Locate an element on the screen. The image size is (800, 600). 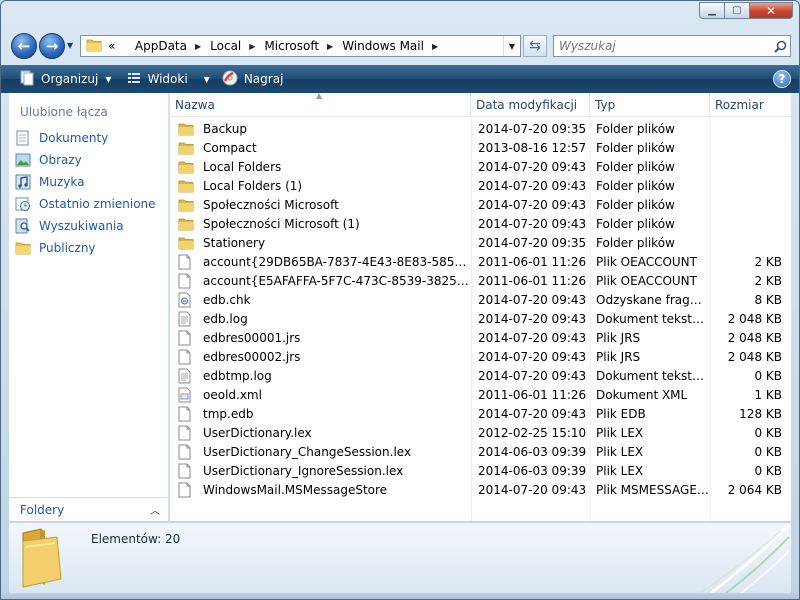
favorite-link-music: Muzyka is located at coordinates (85, 182).